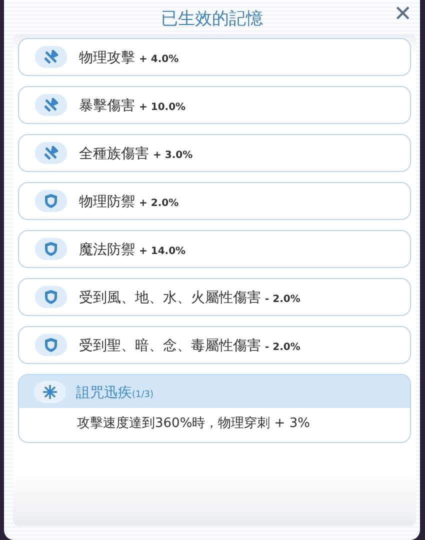 The height and width of the screenshot is (540, 425). Describe the element at coordinates (170, 346) in the screenshot. I see `effect-name: 受到聖、暗、念、毒屬性傷害` at that location.